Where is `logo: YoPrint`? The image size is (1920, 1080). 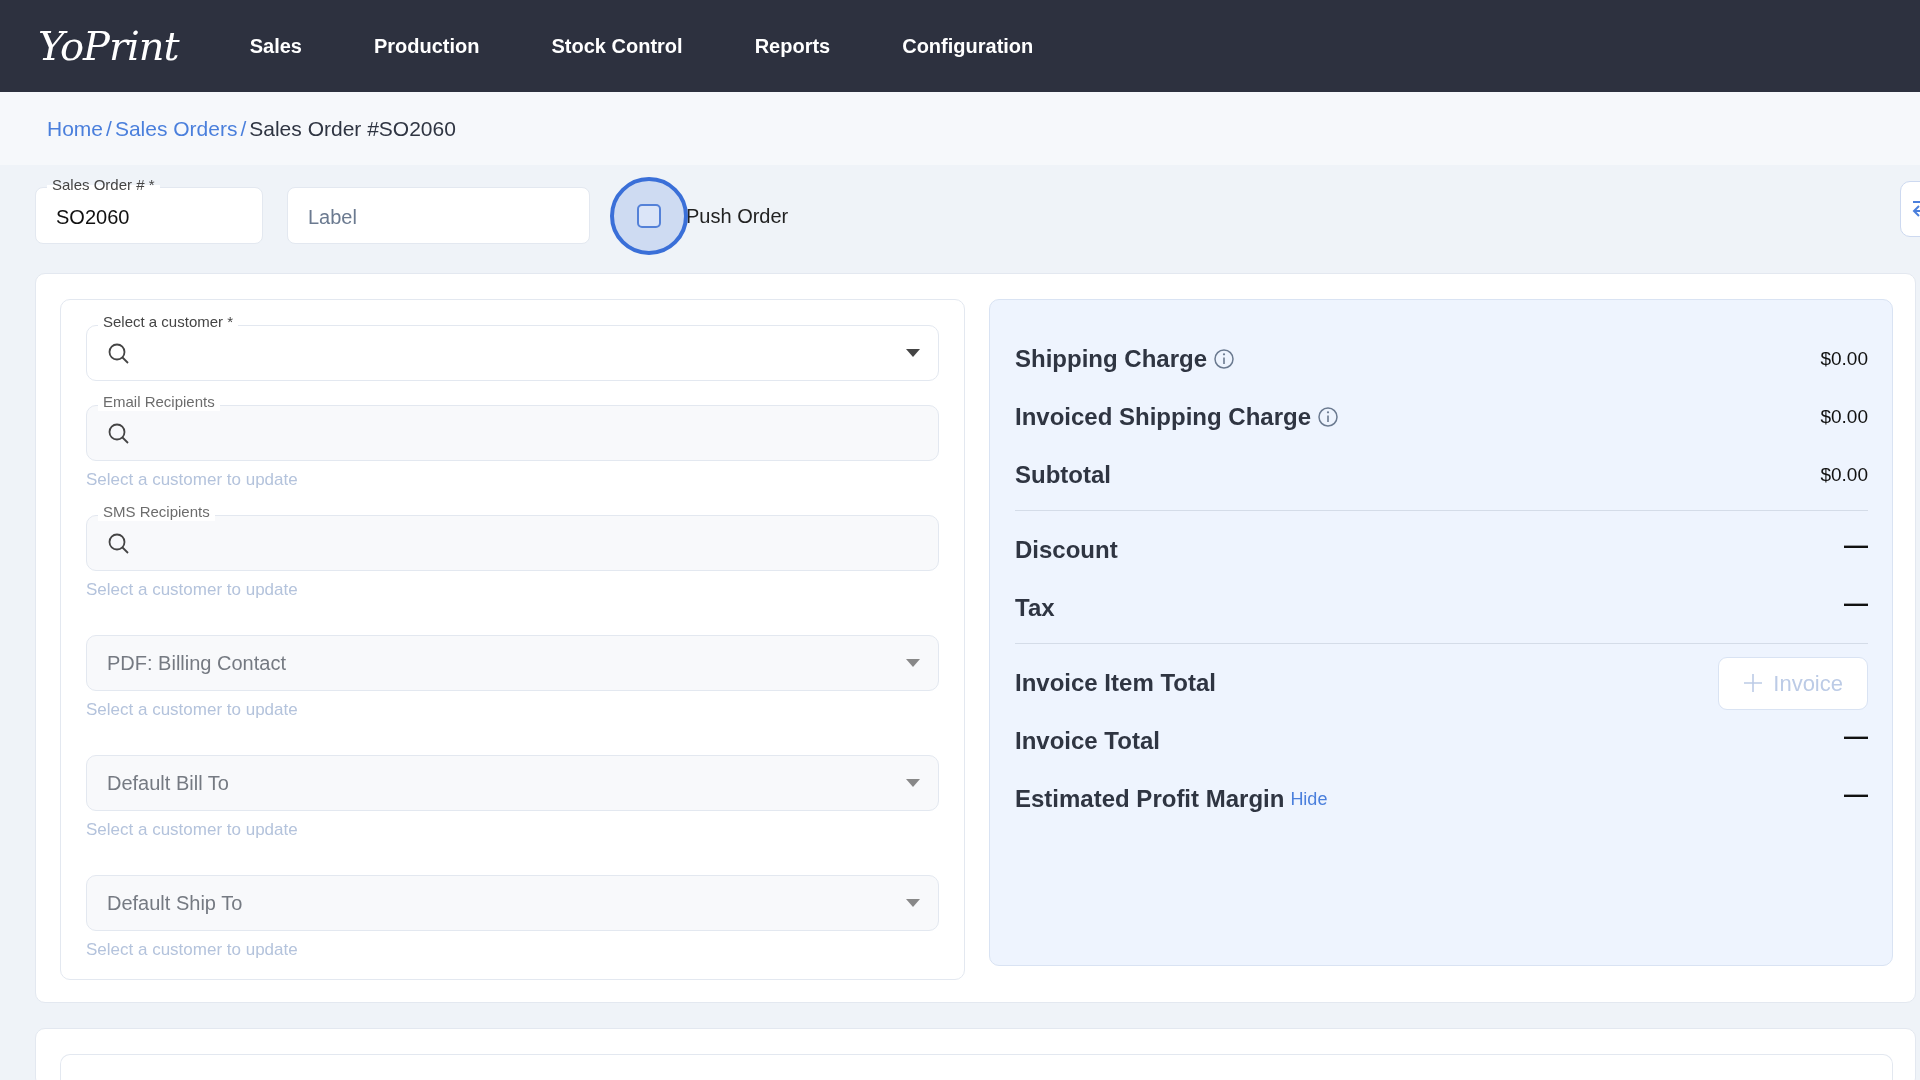
logo: YoPrint is located at coordinates (108, 46).